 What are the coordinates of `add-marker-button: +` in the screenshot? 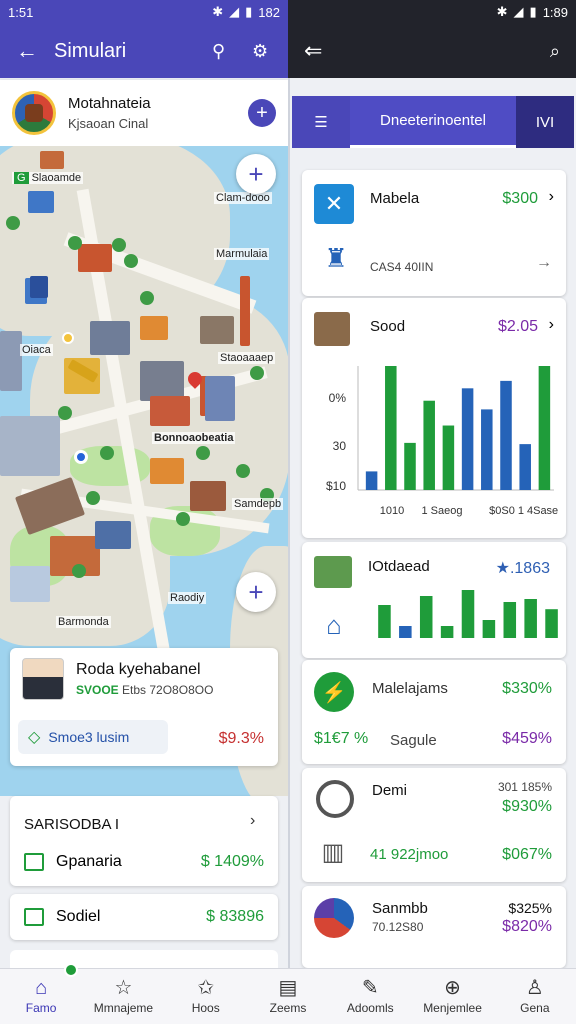 It's located at (256, 592).